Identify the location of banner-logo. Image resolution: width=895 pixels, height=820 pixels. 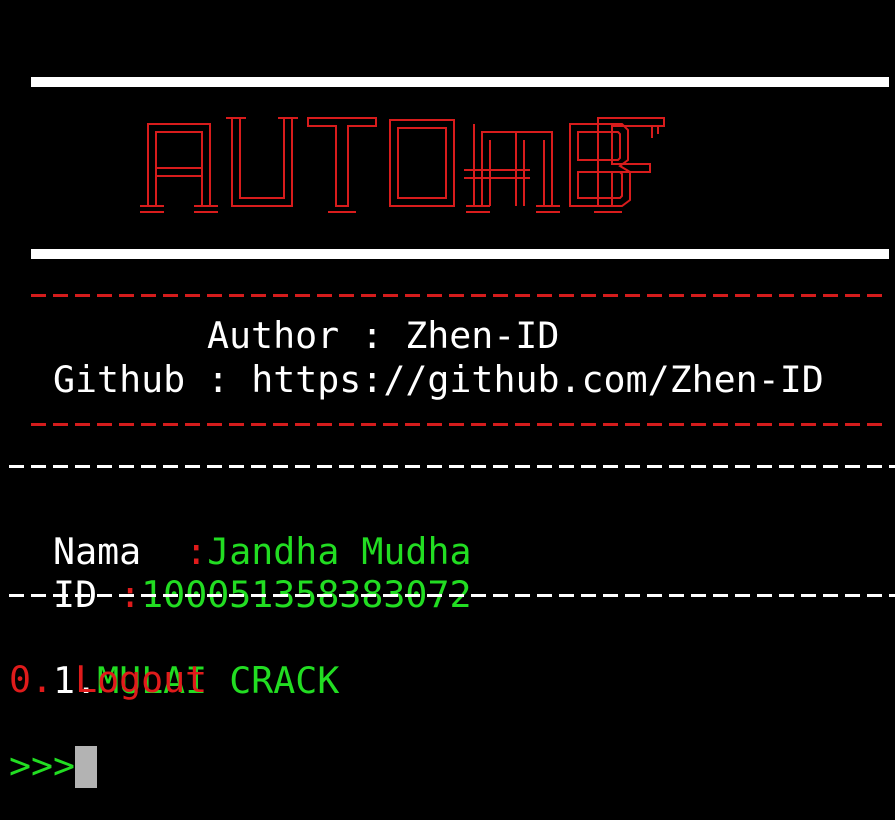
(402, 165).